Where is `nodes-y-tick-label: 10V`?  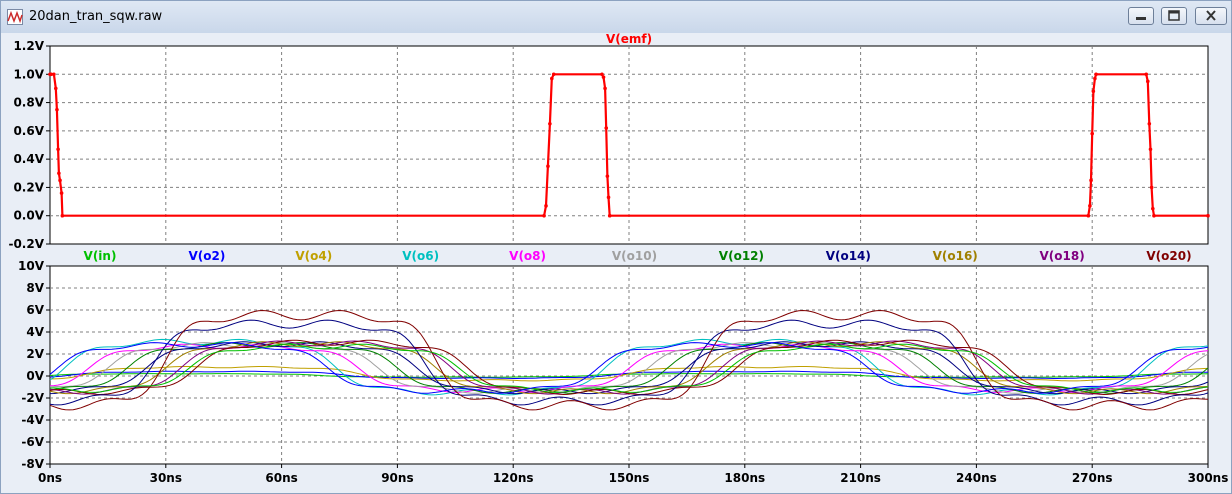 nodes-y-tick-label: 10V is located at coordinates (31, 266).